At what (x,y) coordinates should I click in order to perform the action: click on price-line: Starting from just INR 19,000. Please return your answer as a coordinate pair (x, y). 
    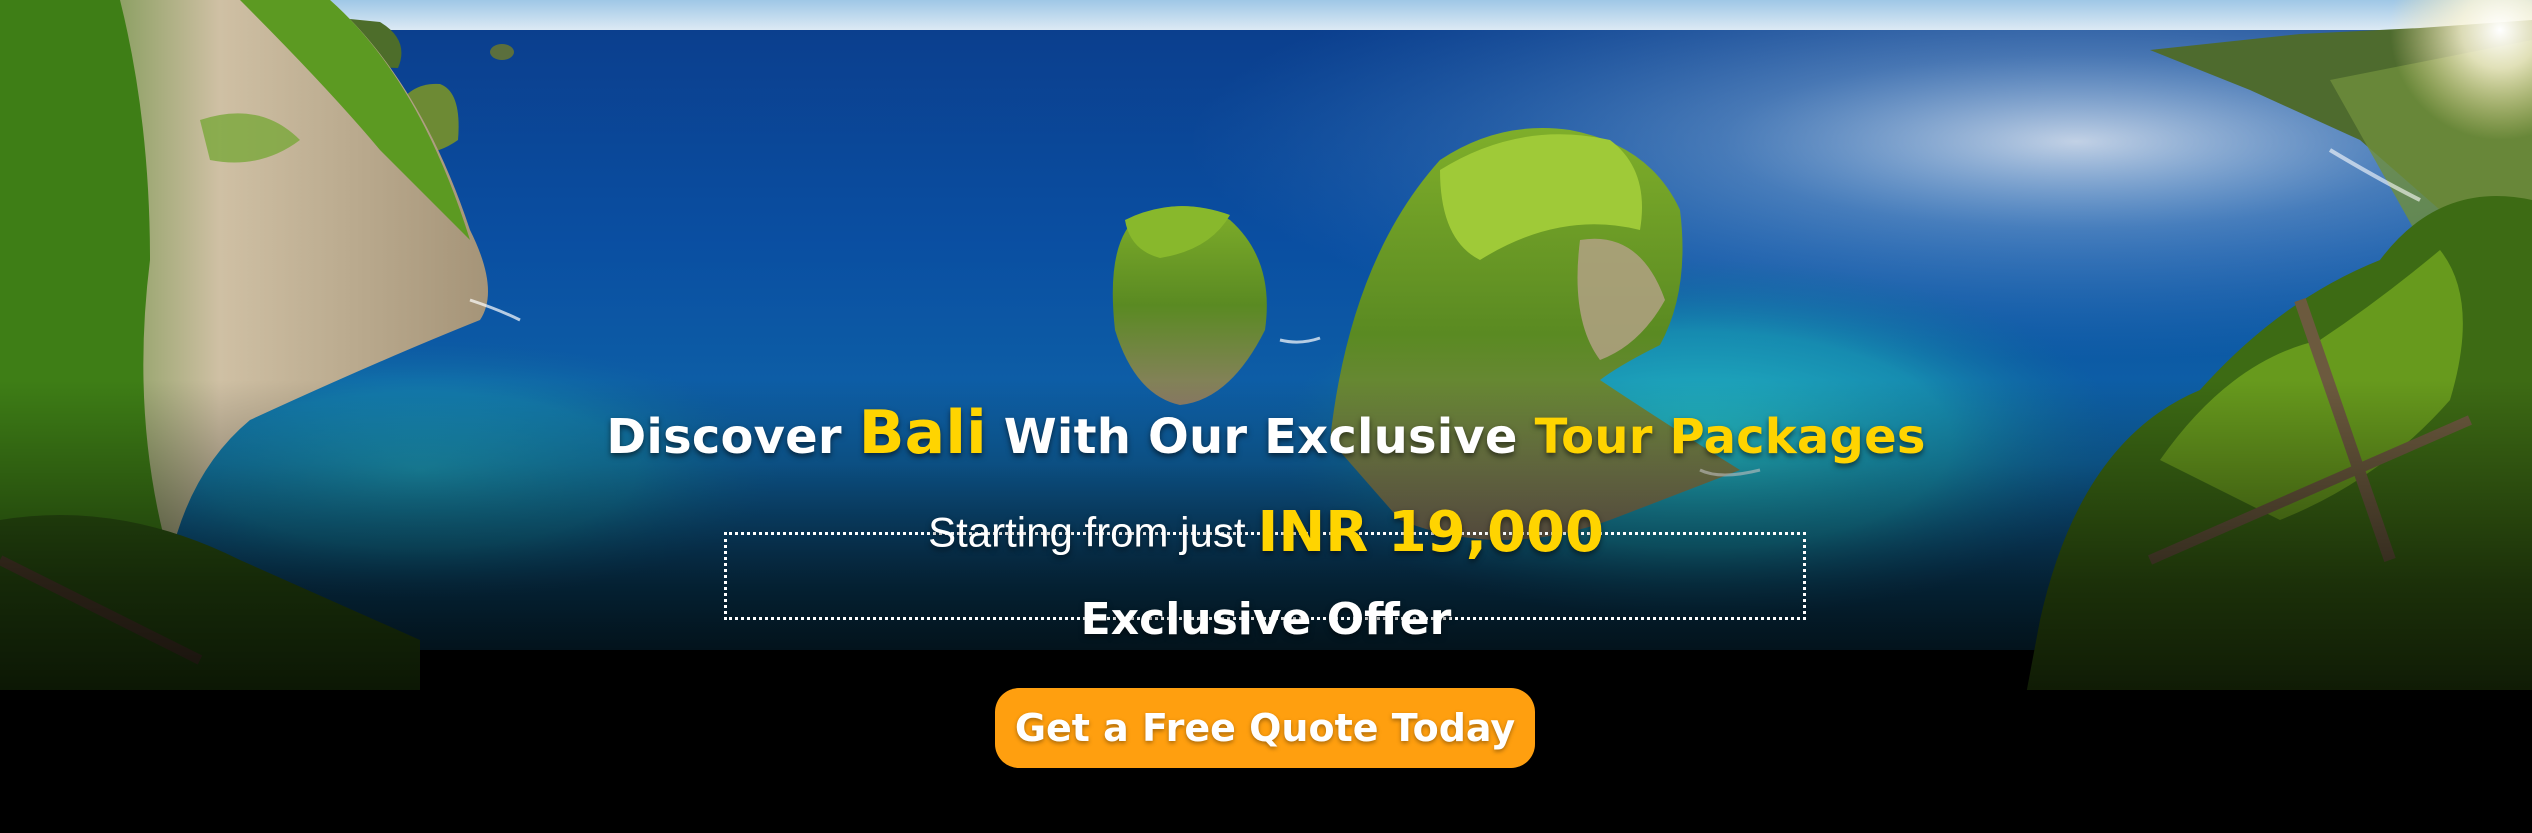
    Looking at the image, I should click on (1266, 532).